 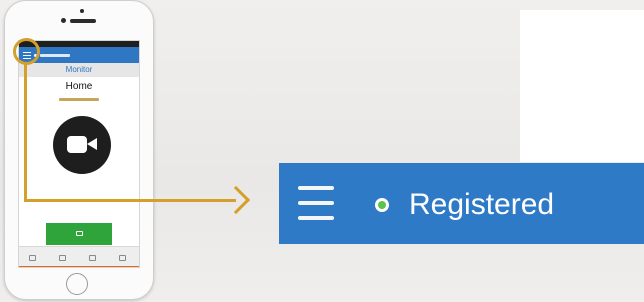 I want to click on camera-outline-icon, so click(x=79, y=233).